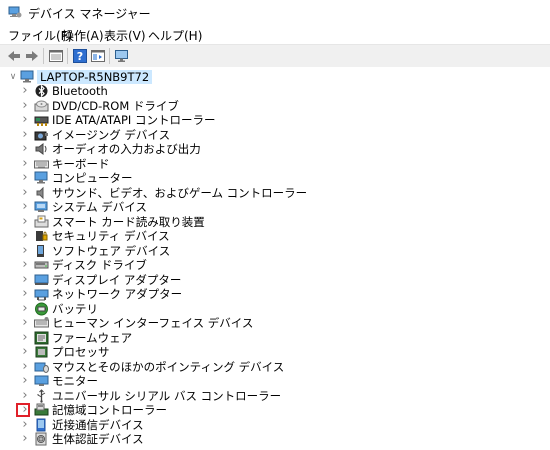 The image size is (550, 450). Describe the element at coordinates (210, 120) in the screenshot. I see `tree-item: › IDE ATA/ATAPI コントローラー` at that location.